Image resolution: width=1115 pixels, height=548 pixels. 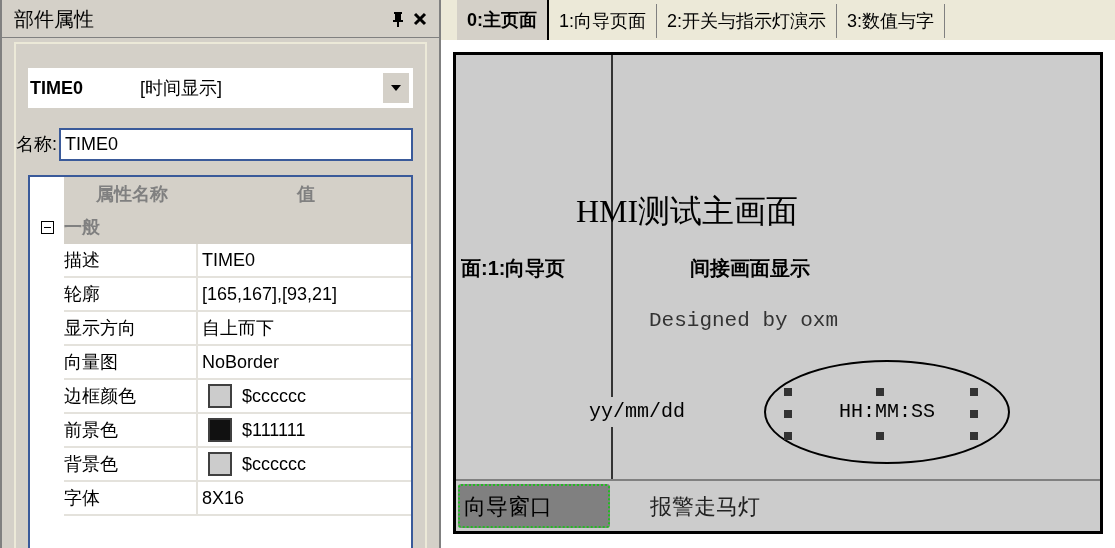 I want to click on date-display: yy/mm/dd, so click(x=637, y=412).